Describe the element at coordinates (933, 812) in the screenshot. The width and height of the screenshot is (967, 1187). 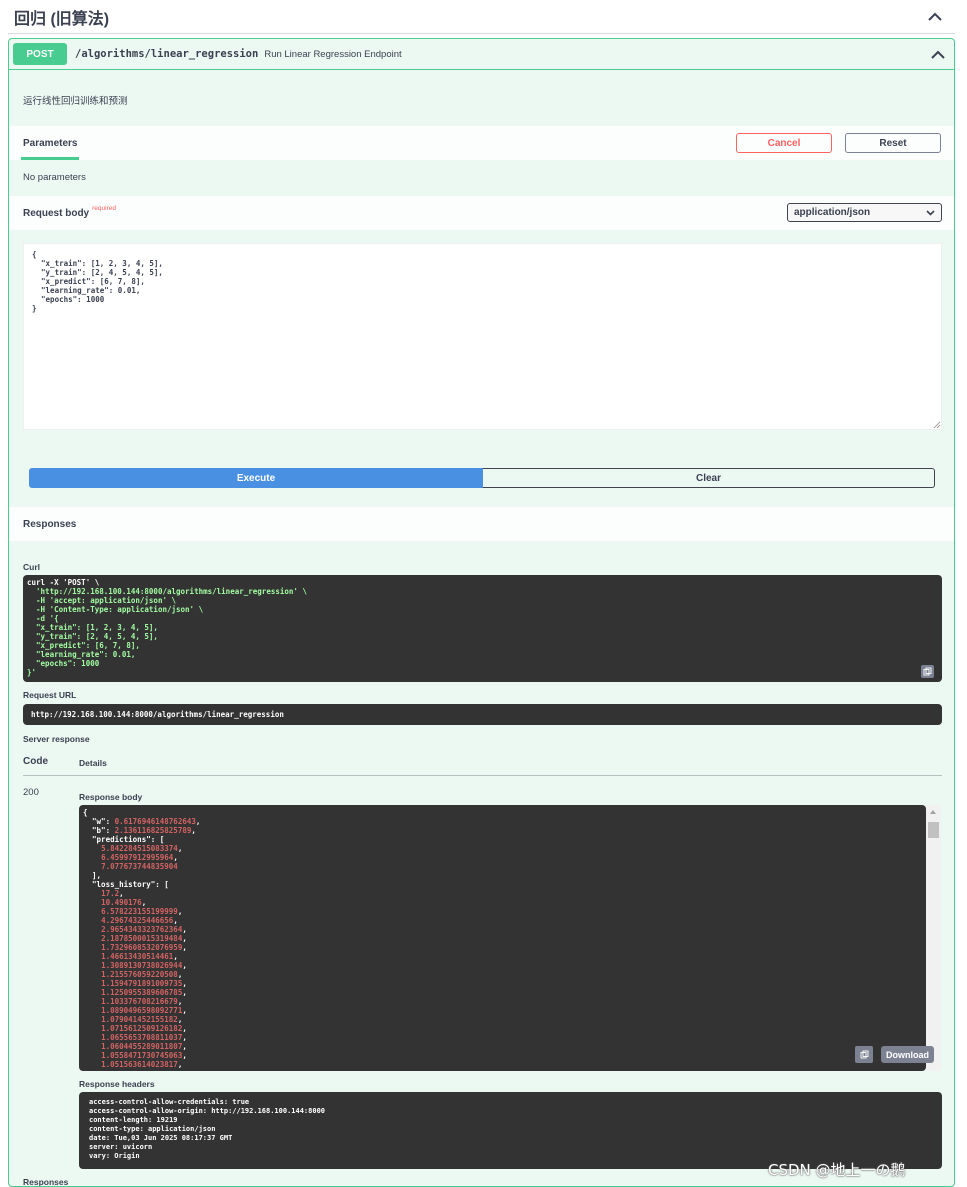
I see `scroll-up-icon` at that location.